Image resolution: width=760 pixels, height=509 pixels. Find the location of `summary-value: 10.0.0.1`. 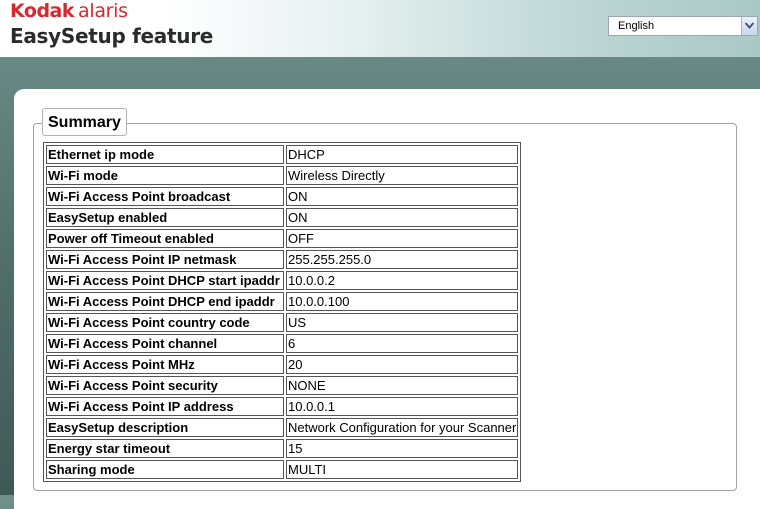

summary-value: 10.0.0.1 is located at coordinates (402, 406).